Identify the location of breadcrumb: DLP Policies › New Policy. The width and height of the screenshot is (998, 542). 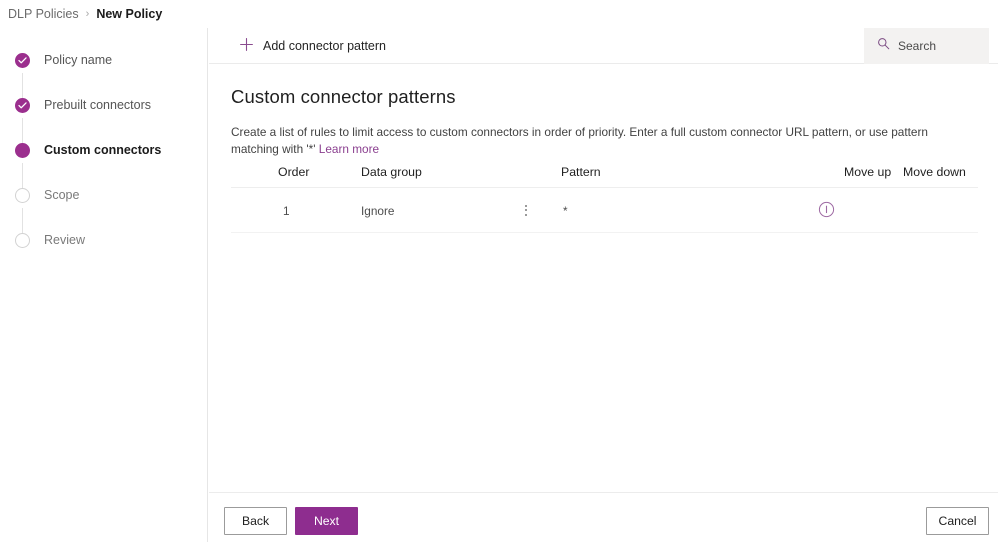
(499, 14).